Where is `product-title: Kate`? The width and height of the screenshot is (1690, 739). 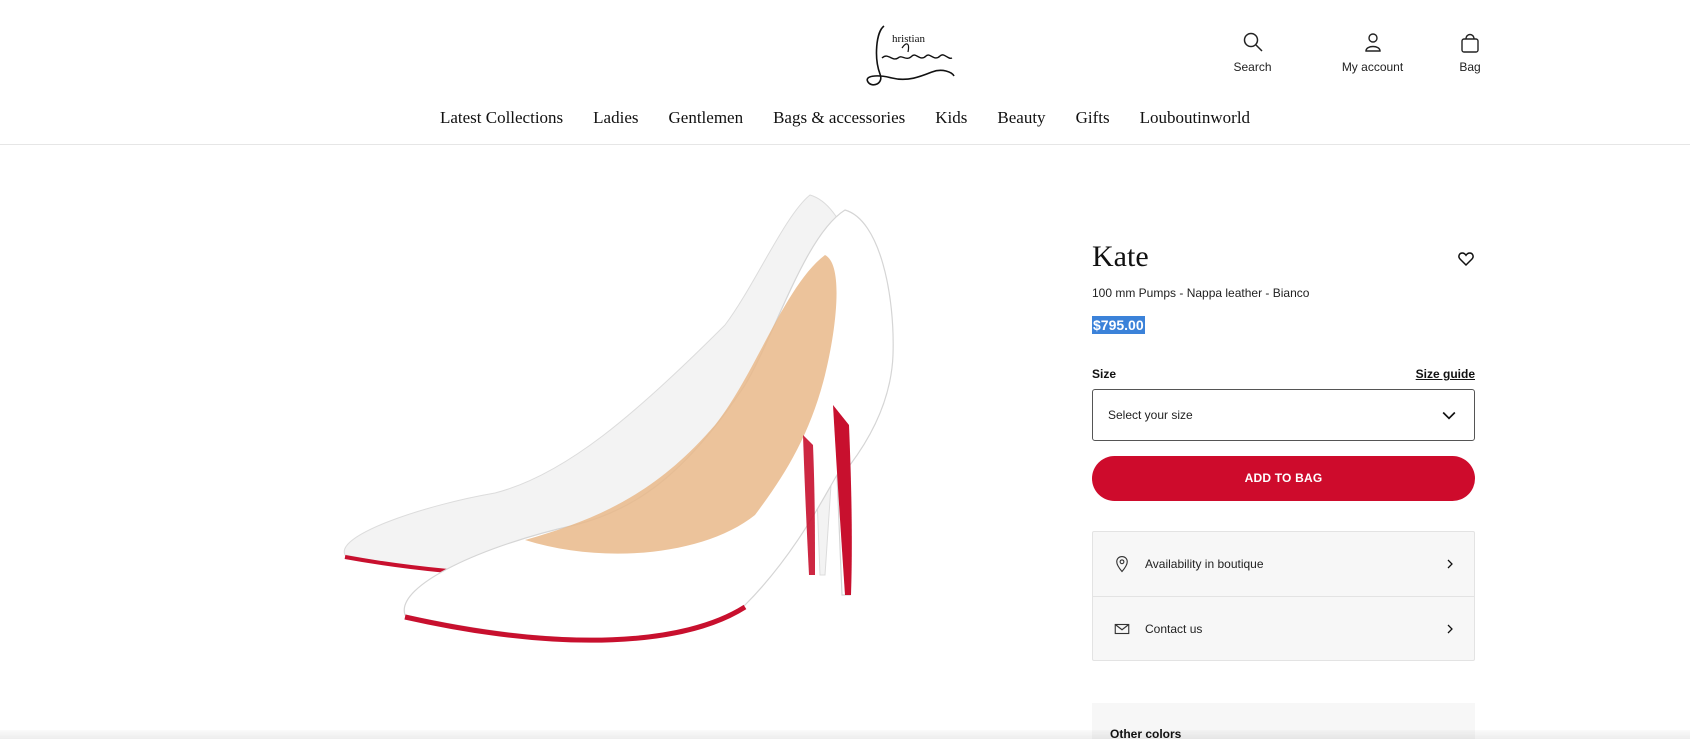 product-title: Kate is located at coordinates (1120, 256).